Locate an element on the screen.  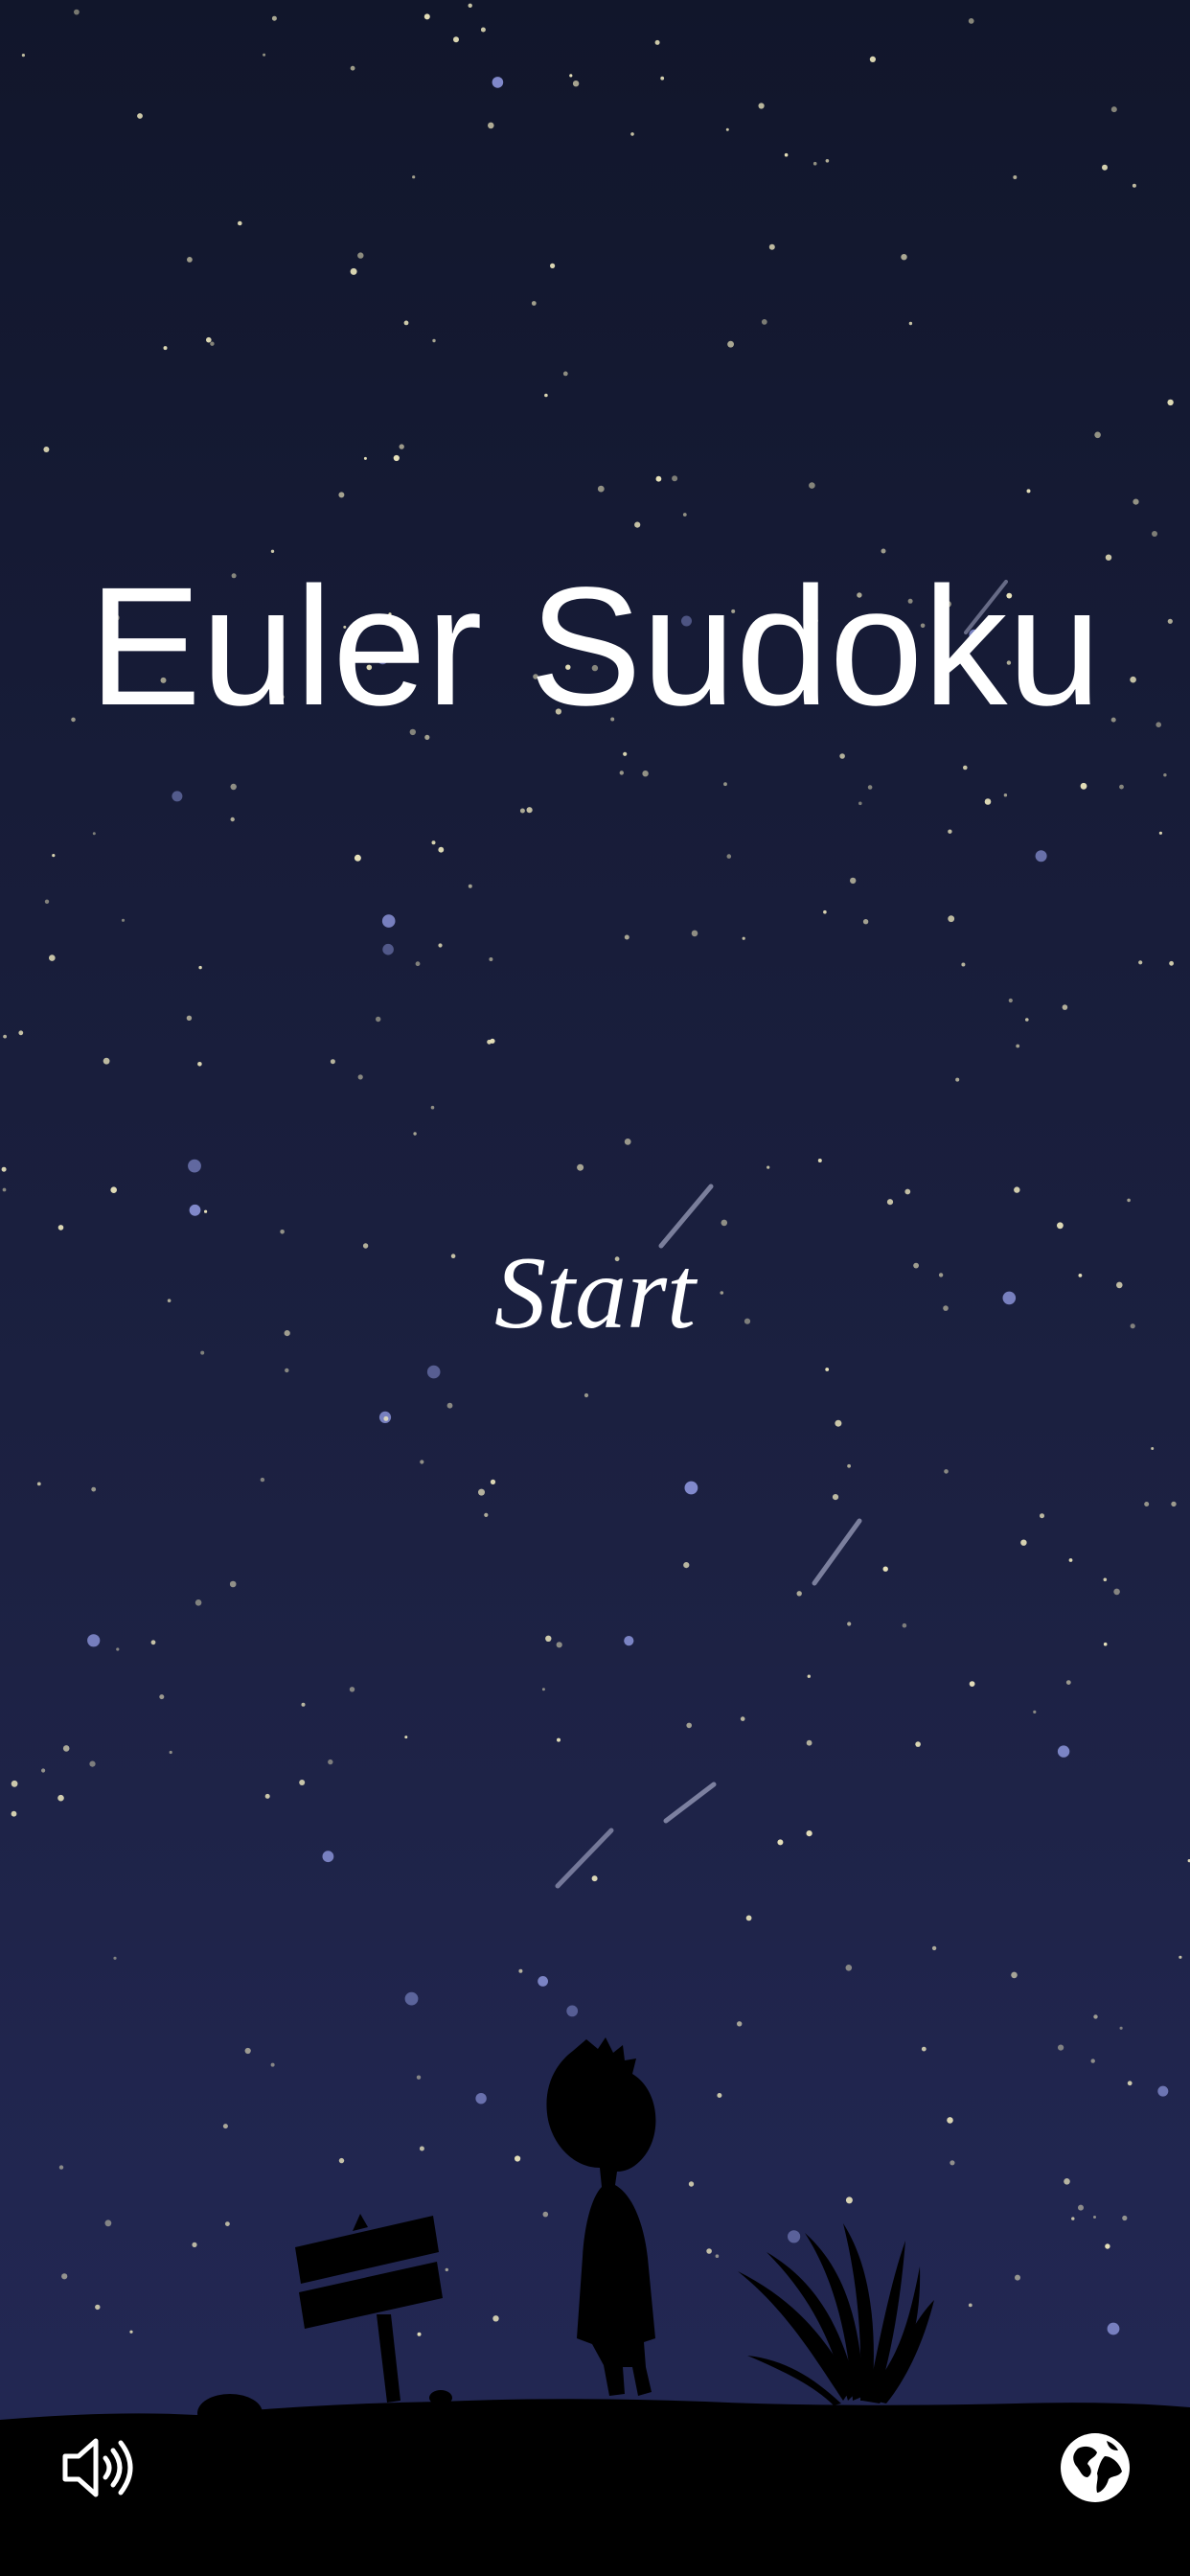
sound-button is located at coordinates (98, 2468).